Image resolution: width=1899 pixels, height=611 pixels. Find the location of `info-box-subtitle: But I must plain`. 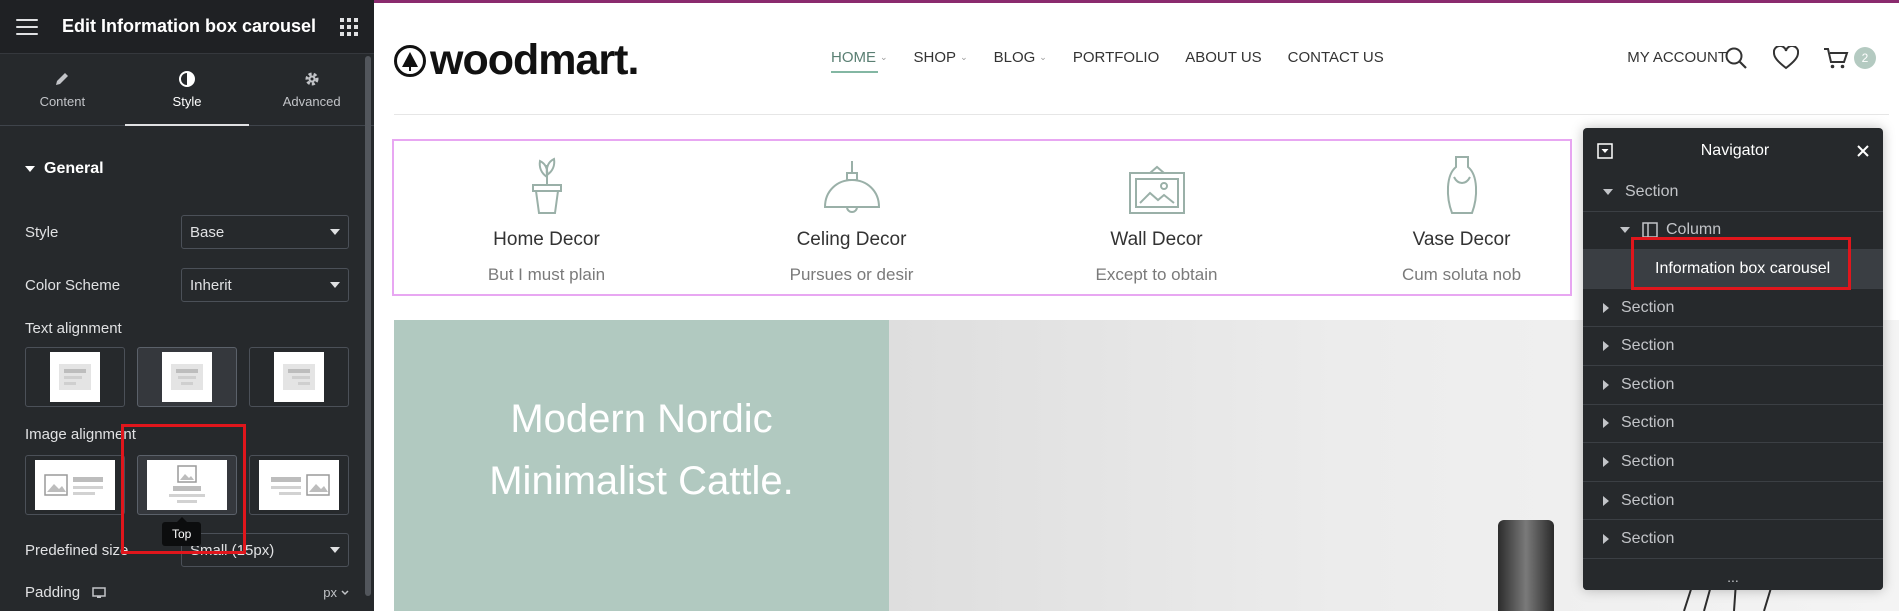

info-box-subtitle: But I must plain is located at coordinates (546, 274).